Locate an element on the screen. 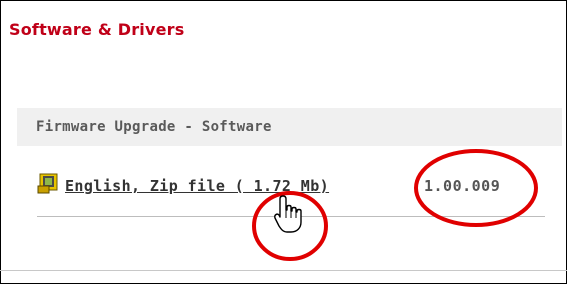 The width and height of the screenshot is (567, 284). section-header-label: Firmware Upgrade - Software is located at coordinates (154, 127).